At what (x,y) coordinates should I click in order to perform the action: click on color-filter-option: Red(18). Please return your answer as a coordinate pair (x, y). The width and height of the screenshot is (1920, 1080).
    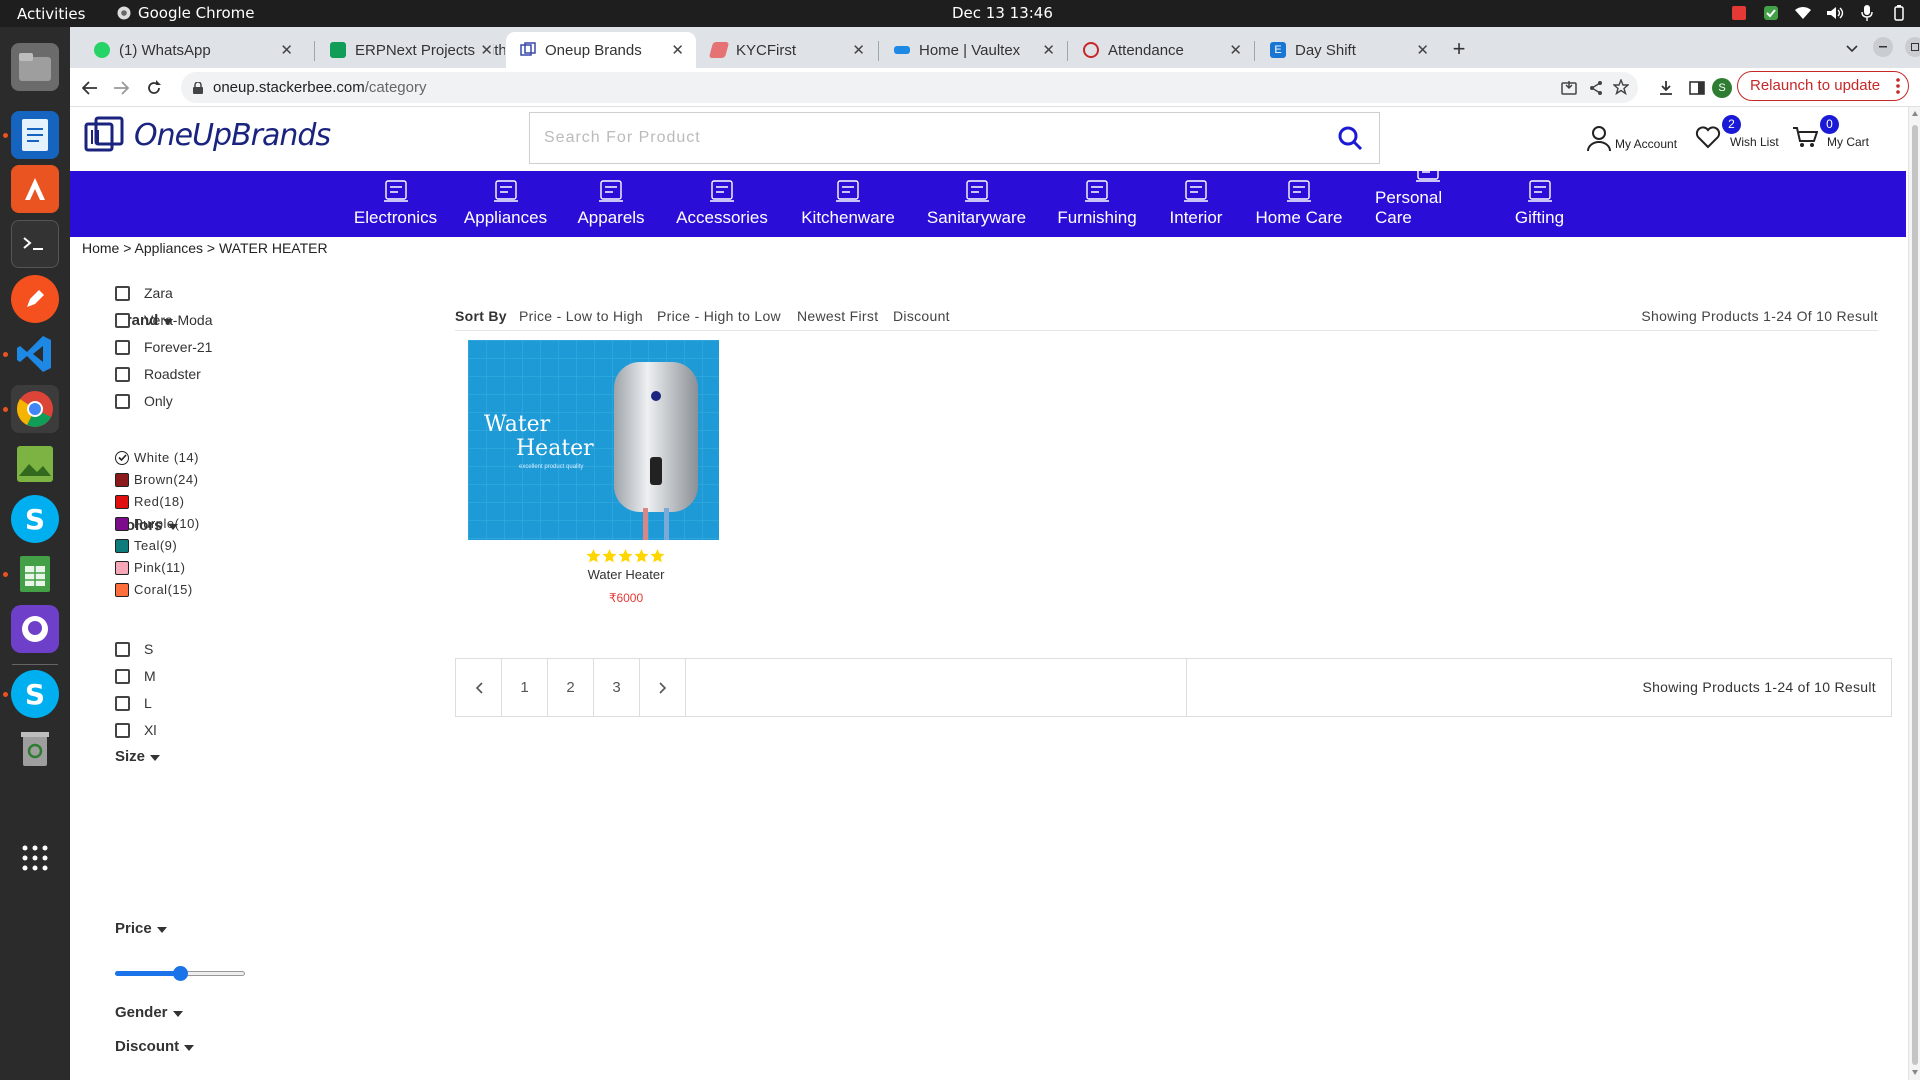
    Looking at the image, I should click on (149, 501).